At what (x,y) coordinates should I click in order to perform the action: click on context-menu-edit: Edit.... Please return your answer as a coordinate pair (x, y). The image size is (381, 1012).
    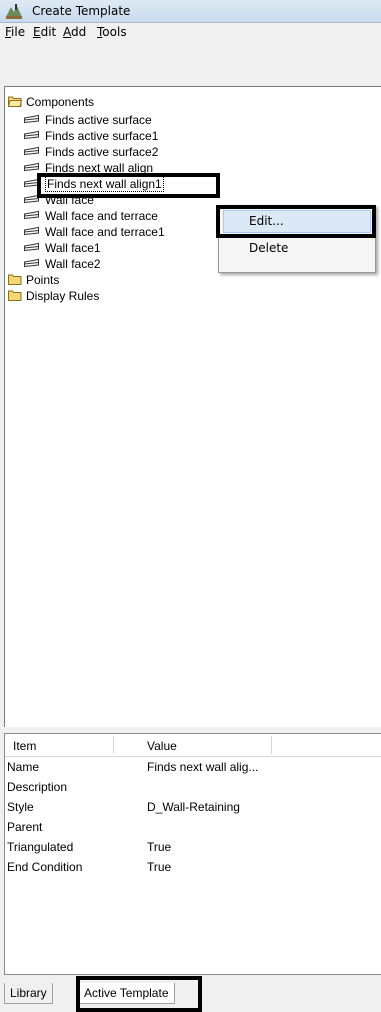
    Looking at the image, I should click on (266, 221).